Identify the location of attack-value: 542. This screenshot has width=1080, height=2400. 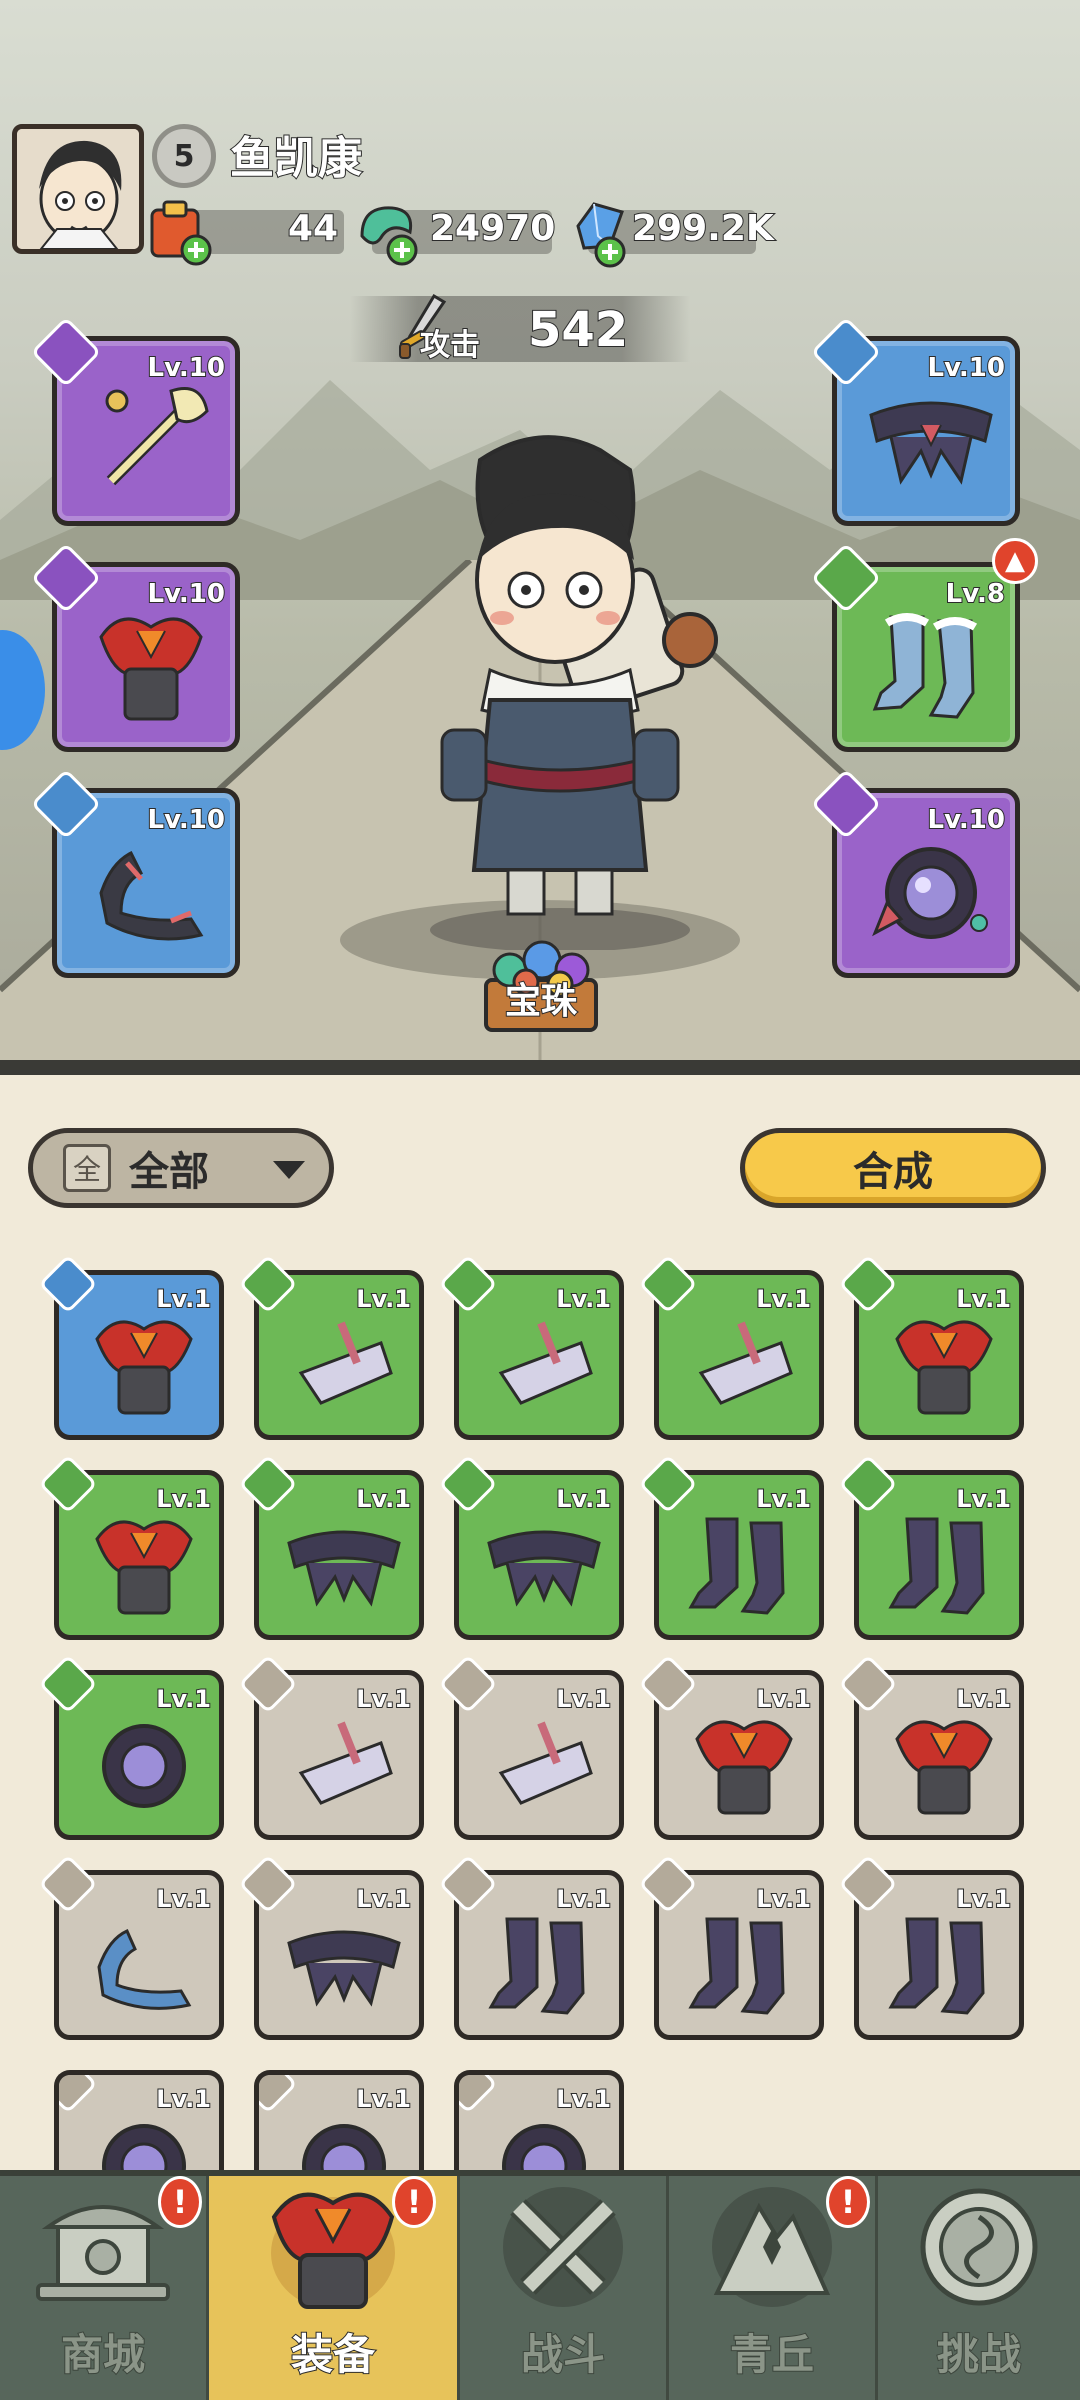
(578, 330).